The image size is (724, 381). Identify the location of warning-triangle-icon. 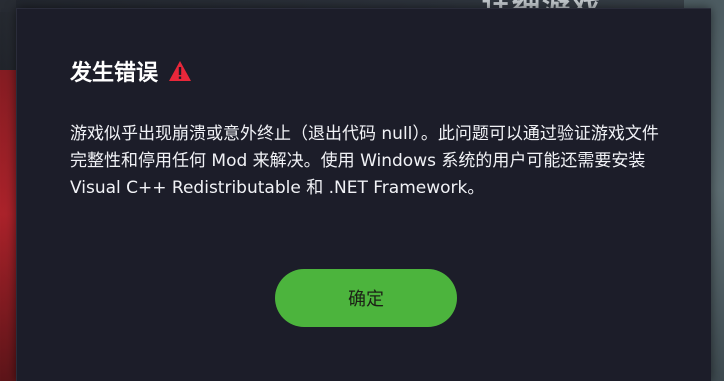
(180, 71).